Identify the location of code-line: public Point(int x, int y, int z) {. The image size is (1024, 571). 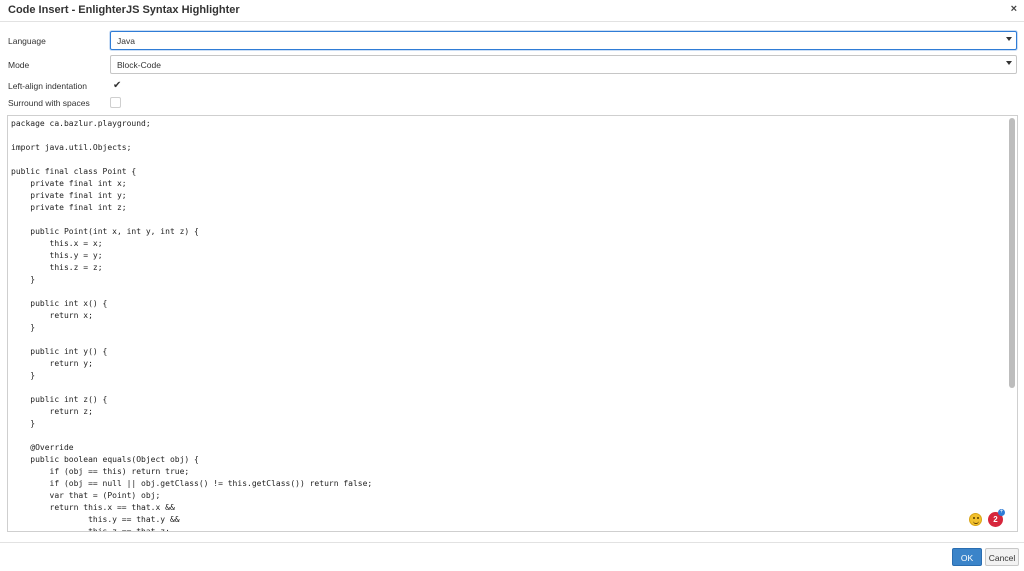
(105, 231).